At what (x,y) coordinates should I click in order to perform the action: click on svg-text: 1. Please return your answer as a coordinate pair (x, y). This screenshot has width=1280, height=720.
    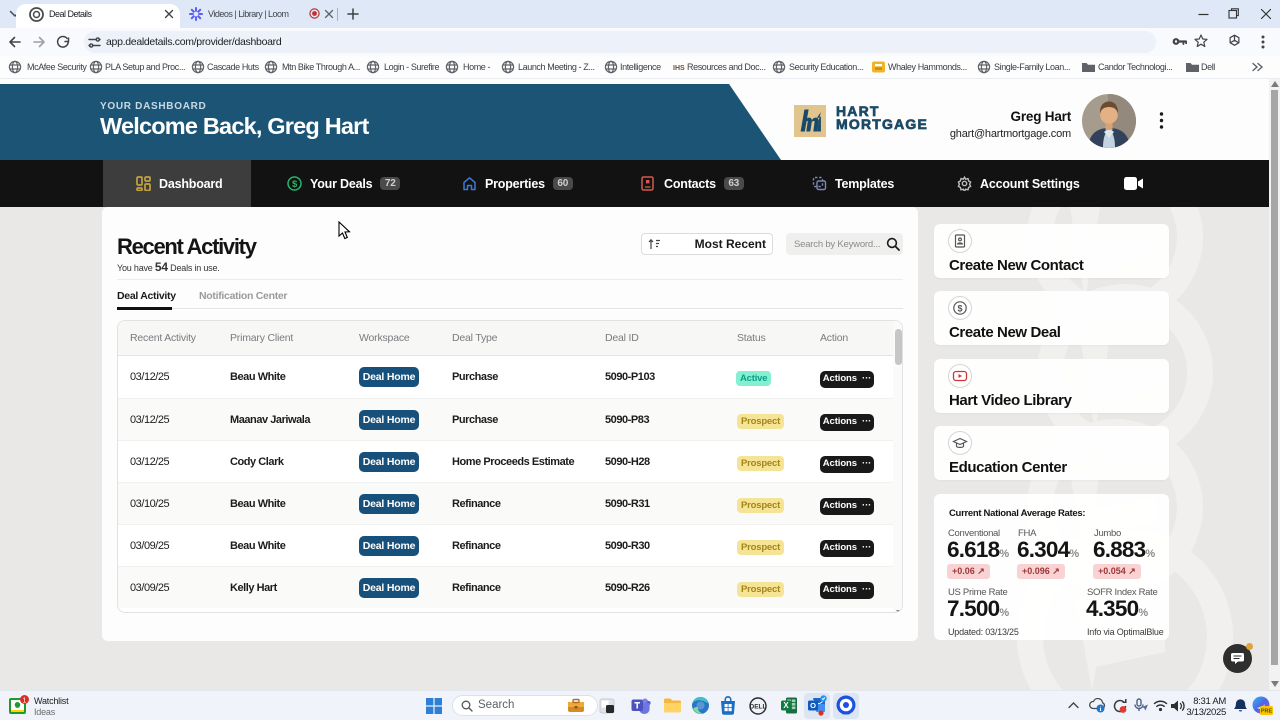
    Looking at the image, I should click on (25, 700).